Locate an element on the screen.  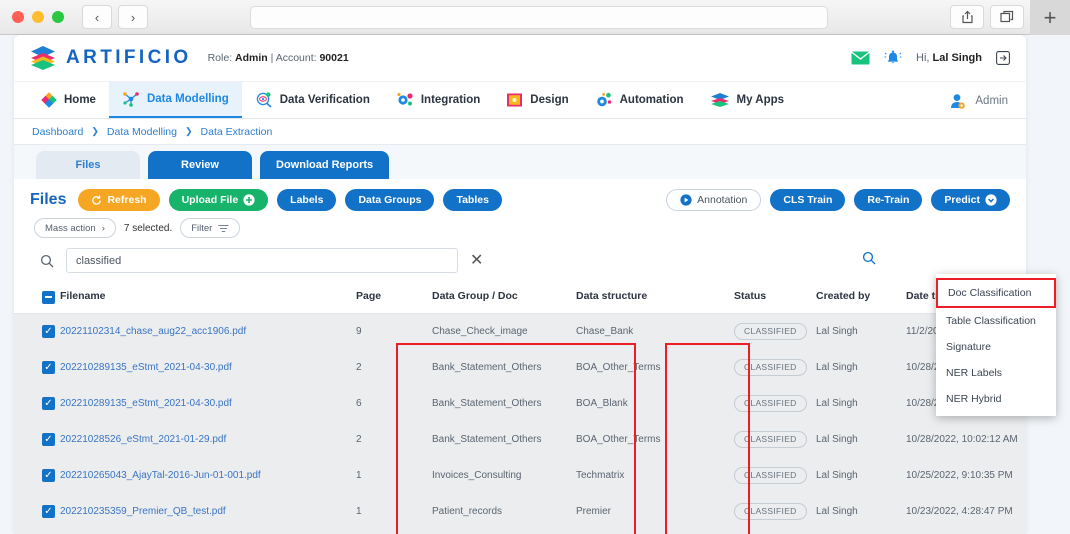
brand-header-actions: Hi, Lal Singh is located at coordinates (930, 58).